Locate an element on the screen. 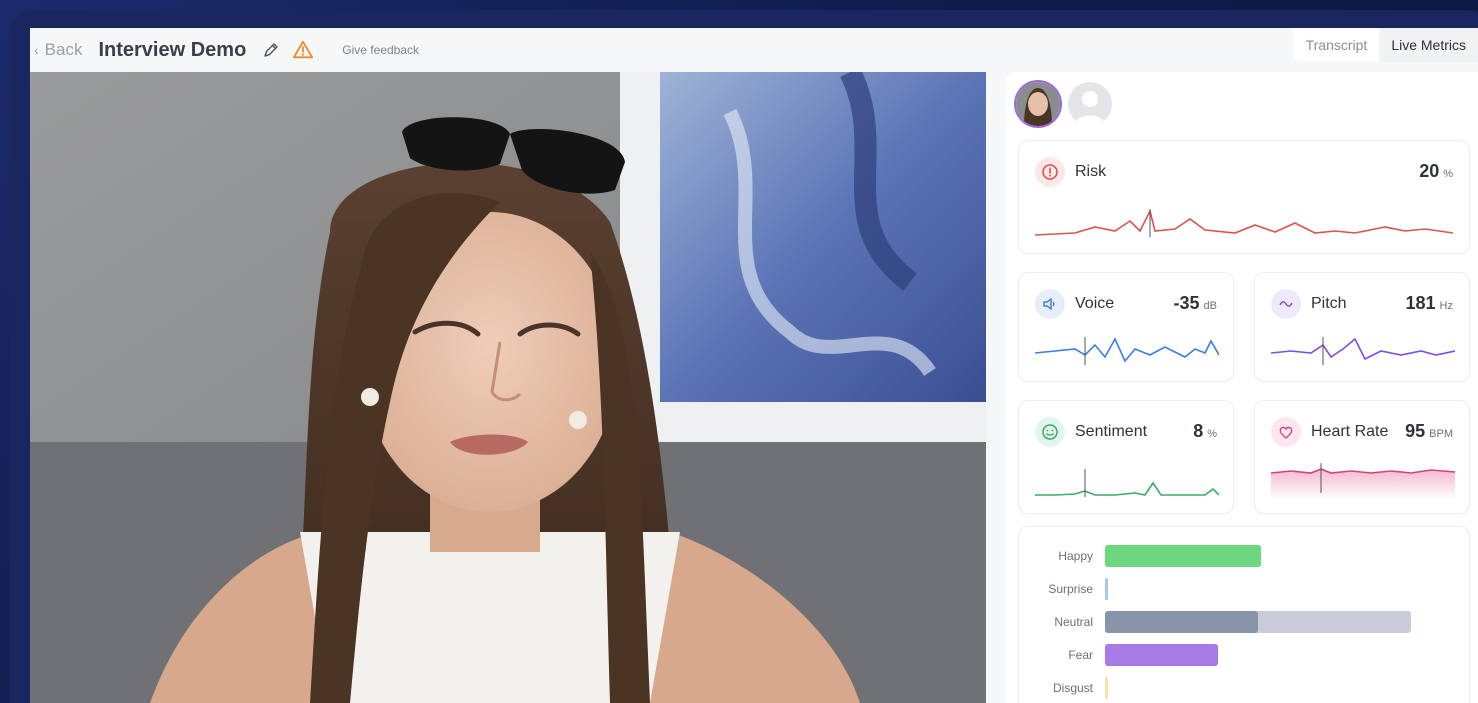  heart-rate-value: 95 BPM is located at coordinates (1429, 431).